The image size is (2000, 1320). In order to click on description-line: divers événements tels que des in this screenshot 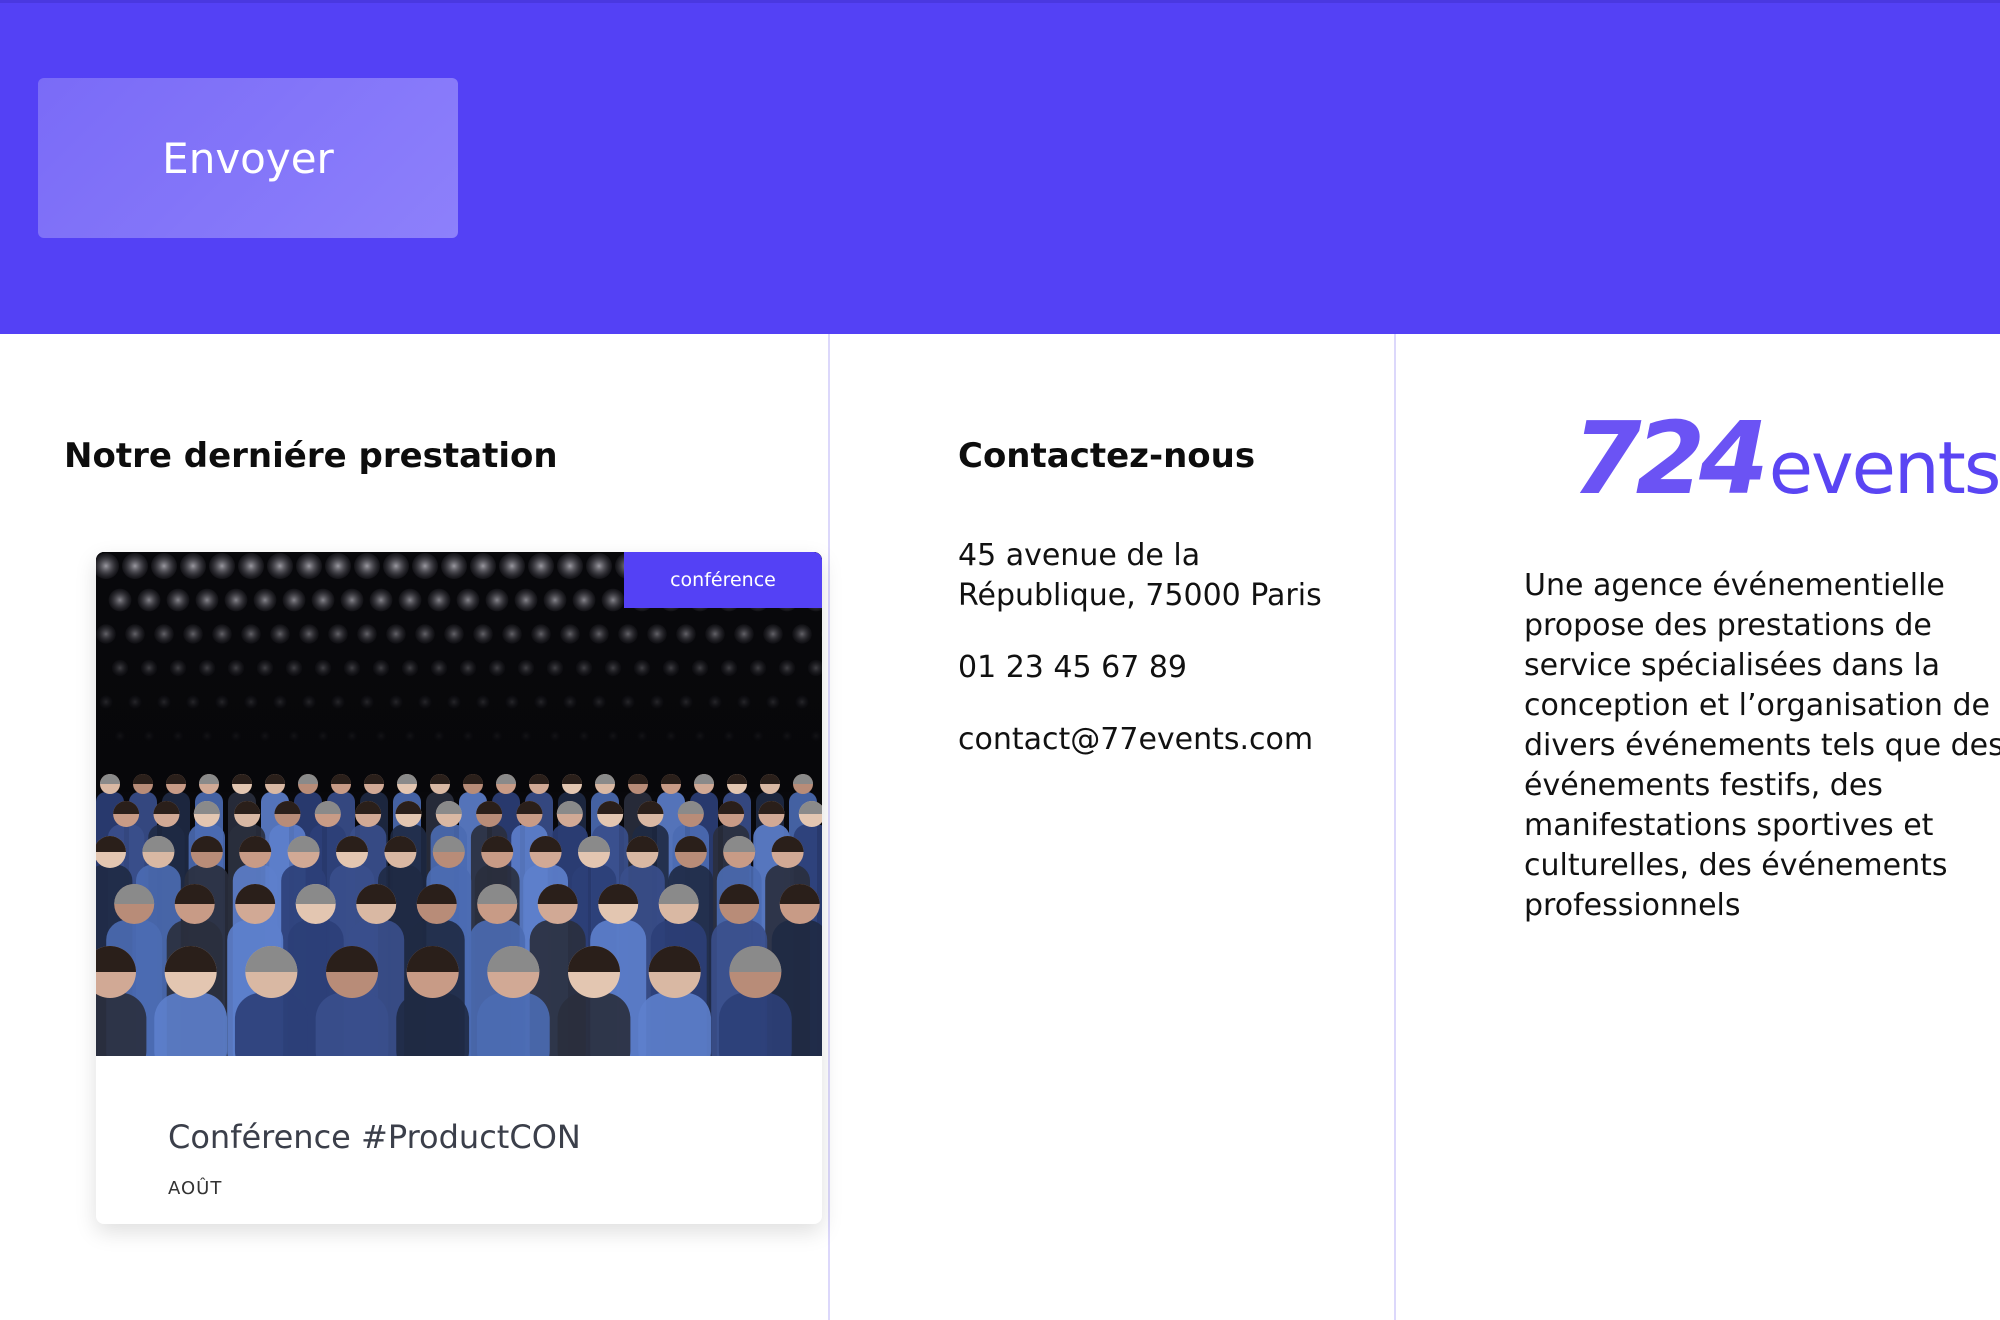, I will do `click(1762, 745)`.